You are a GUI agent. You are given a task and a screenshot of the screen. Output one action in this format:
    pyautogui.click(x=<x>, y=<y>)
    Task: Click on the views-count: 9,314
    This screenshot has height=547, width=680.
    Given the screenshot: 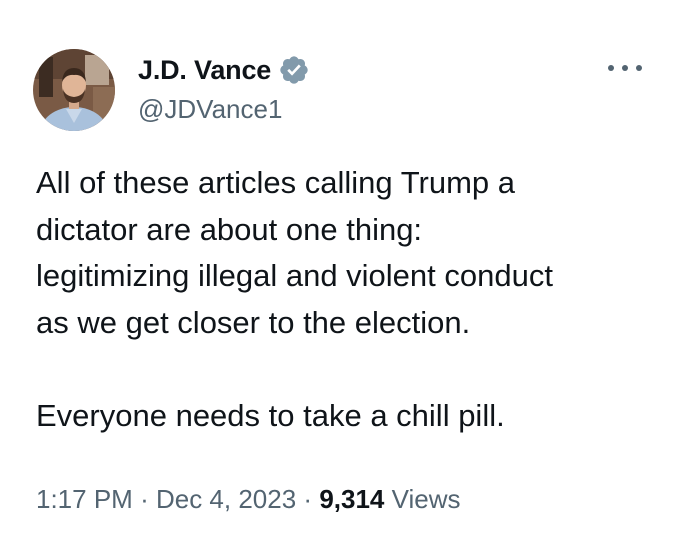 What is the action you would take?
    pyautogui.click(x=351, y=499)
    